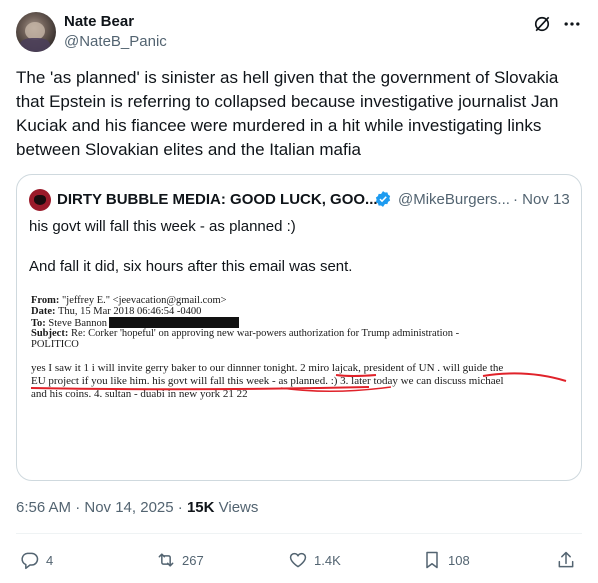  What do you see at coordinates (541, 200) in the screenshot?
I see `quoted-tweet-date: · Nov 13` at bounding box center [541, 200].